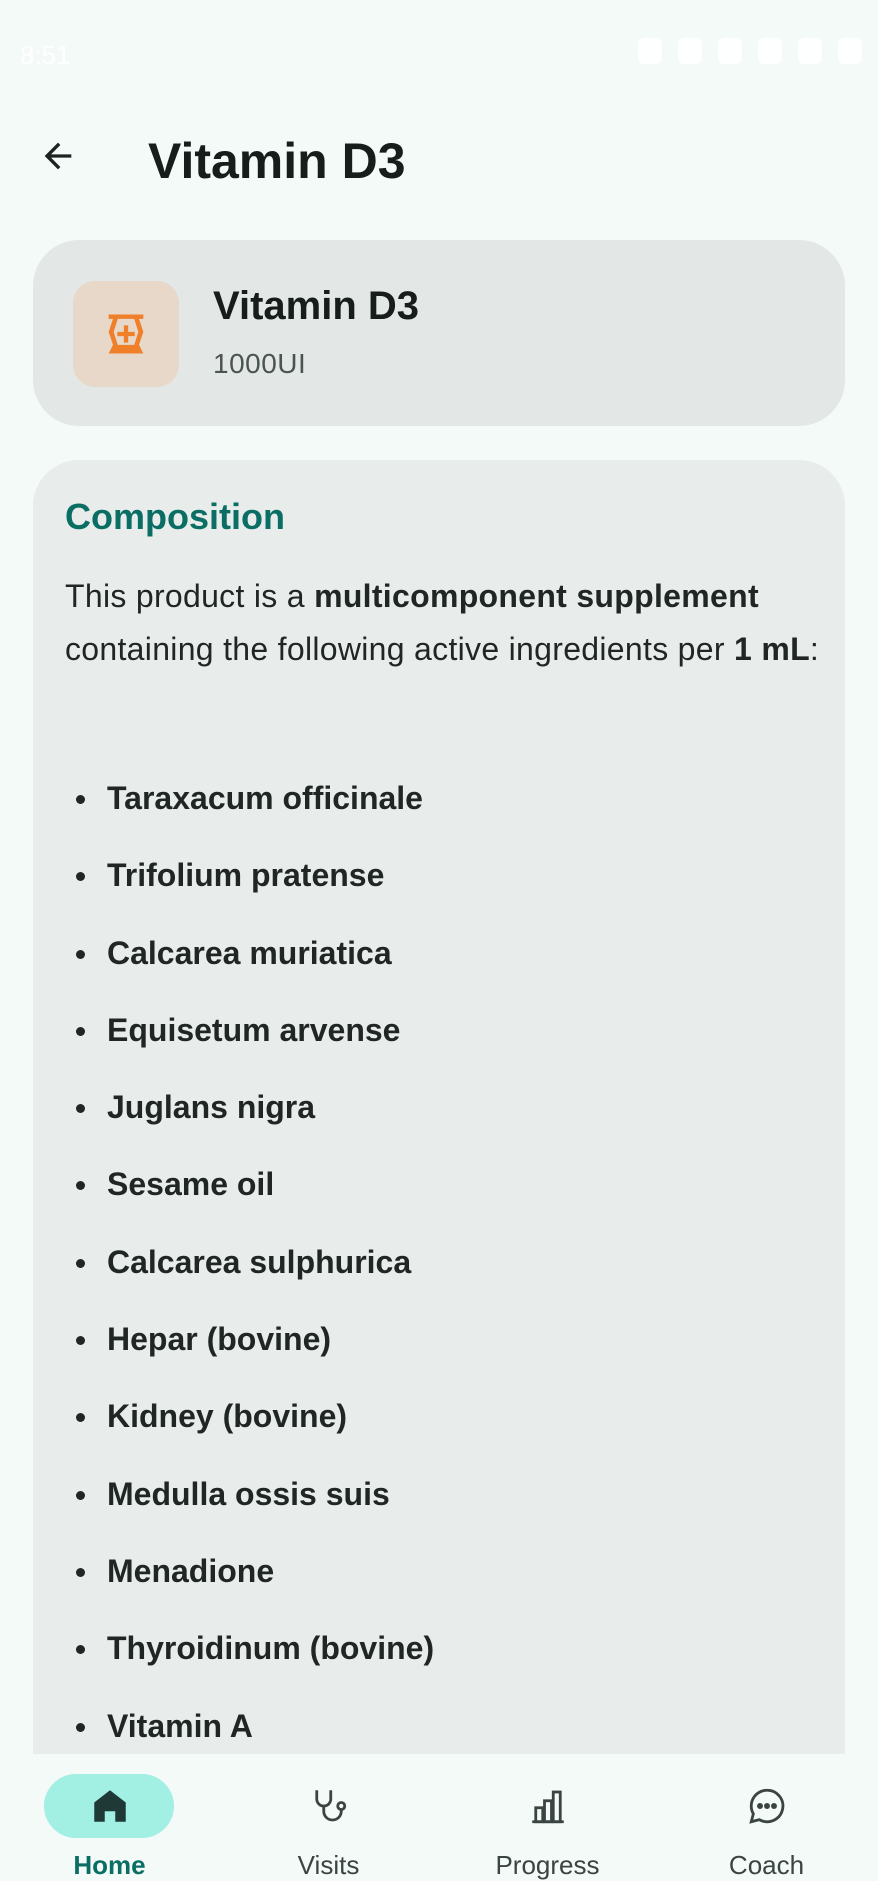  I want to click on top-app-bar: Vitamin D3, so click(439, 168).